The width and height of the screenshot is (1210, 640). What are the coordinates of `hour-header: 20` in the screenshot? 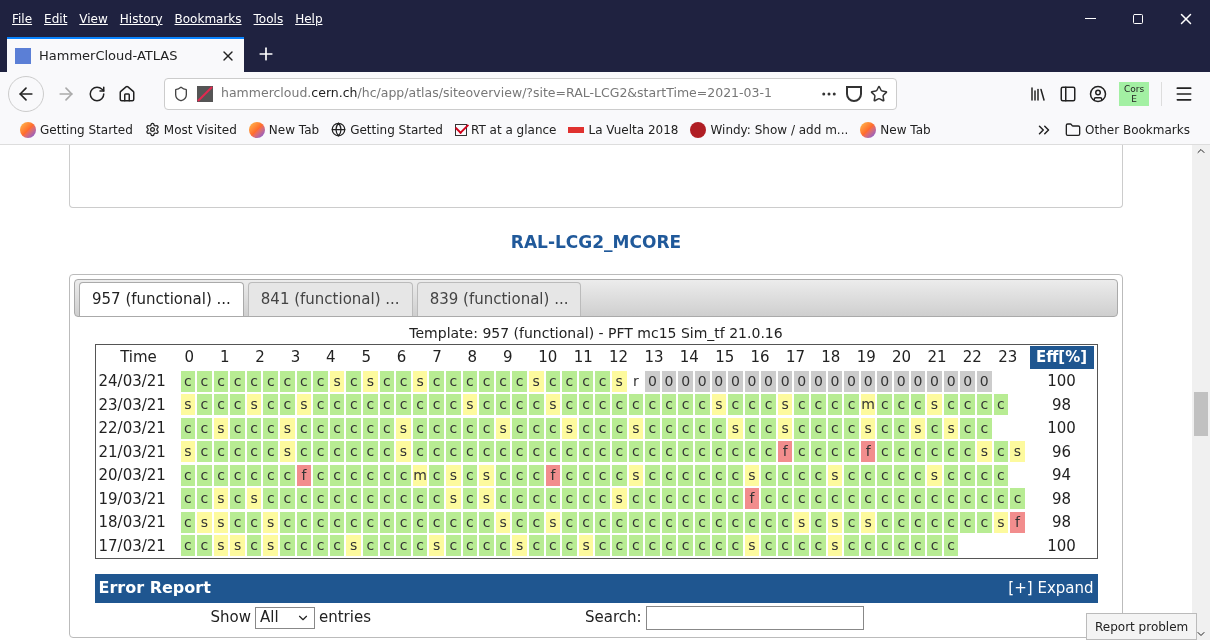 It's located at (902, 358).